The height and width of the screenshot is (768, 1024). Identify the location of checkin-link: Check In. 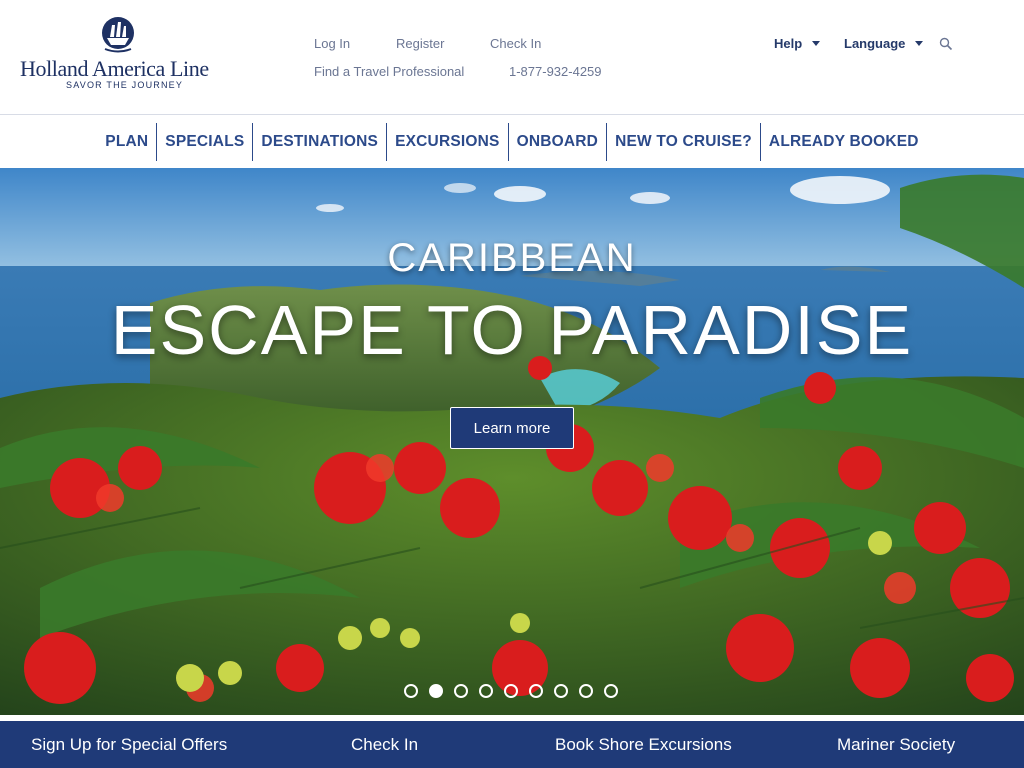
(515, 43).